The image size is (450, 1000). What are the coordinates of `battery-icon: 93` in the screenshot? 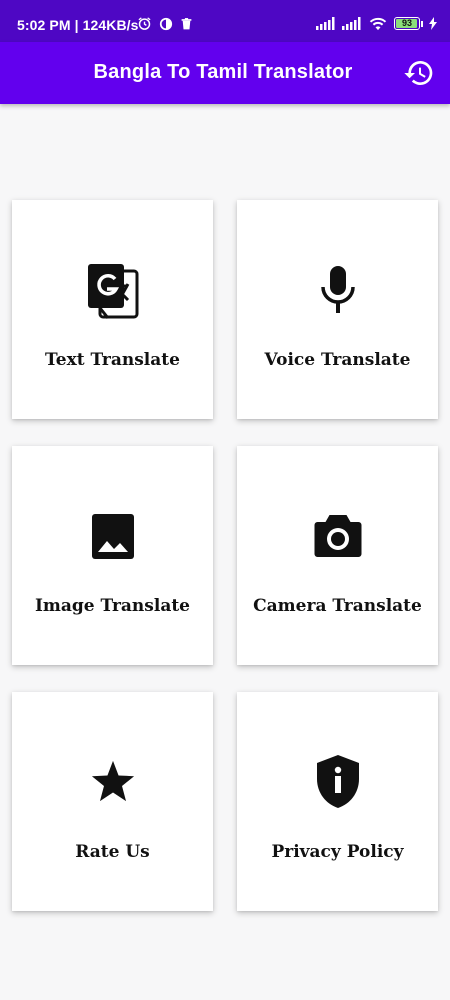 It's located at (407, 23).